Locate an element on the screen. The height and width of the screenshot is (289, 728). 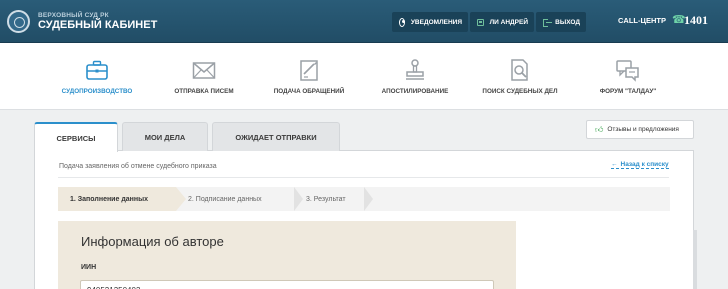
nav-label: ПОДАЧА ОБРАЩЕНИЙ is located at coordinates (309, 91).